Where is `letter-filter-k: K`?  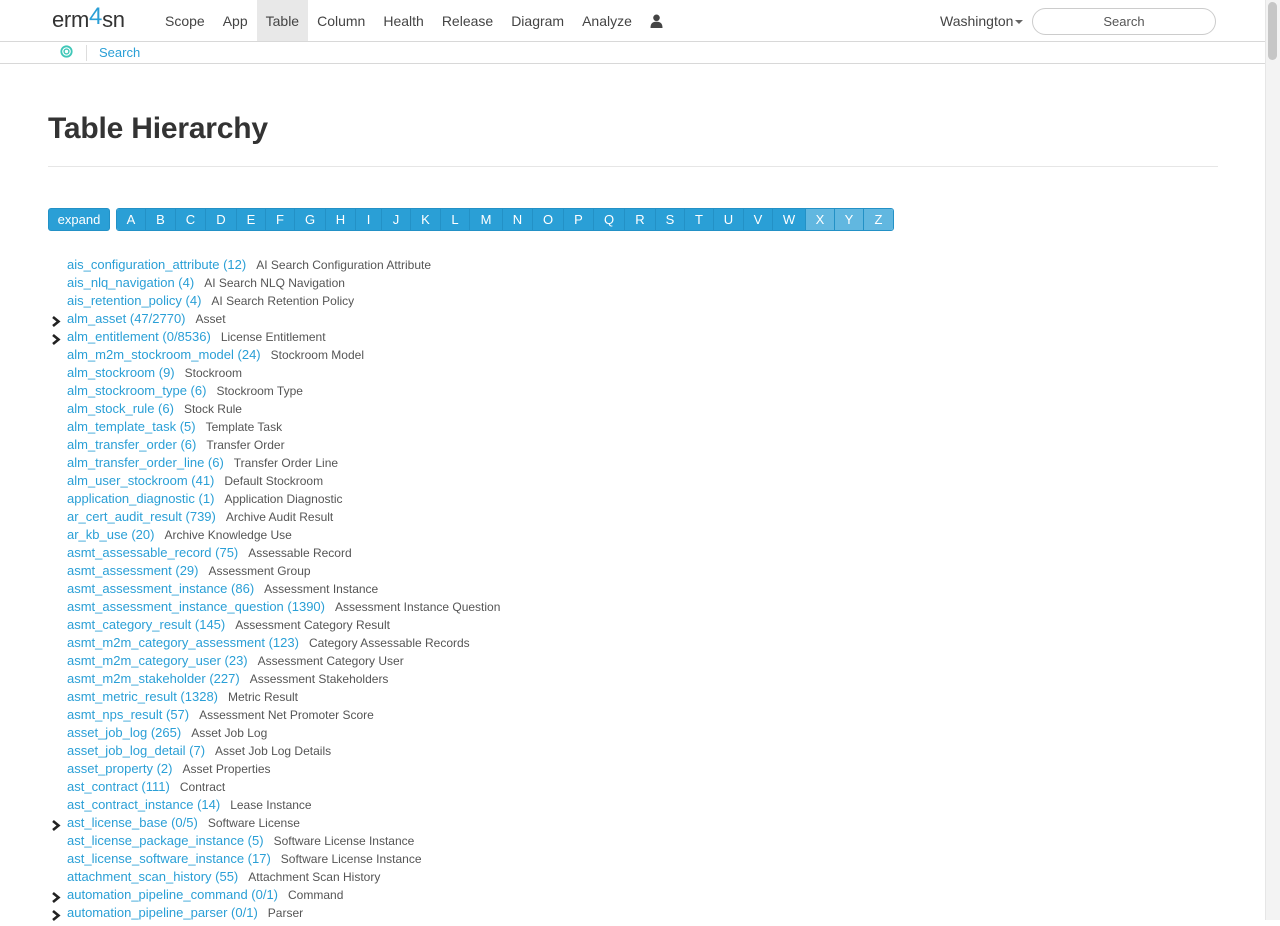 letter-filter-k: K is located at coordinates (425, 219).